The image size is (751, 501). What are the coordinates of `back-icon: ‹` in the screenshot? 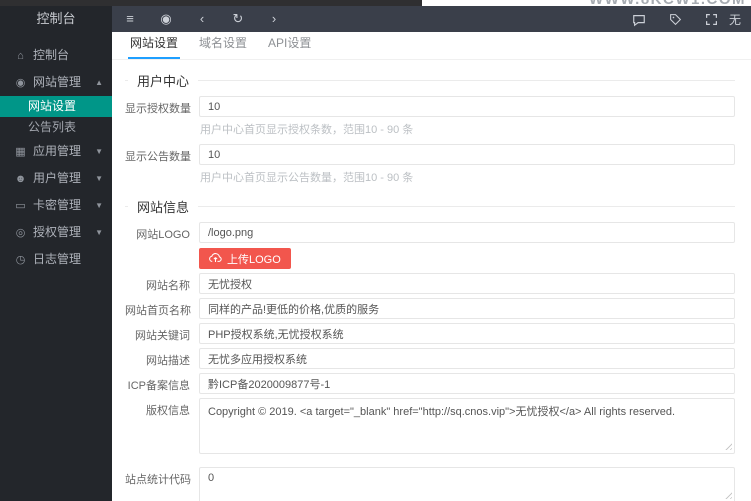 It's located at (202, 19).